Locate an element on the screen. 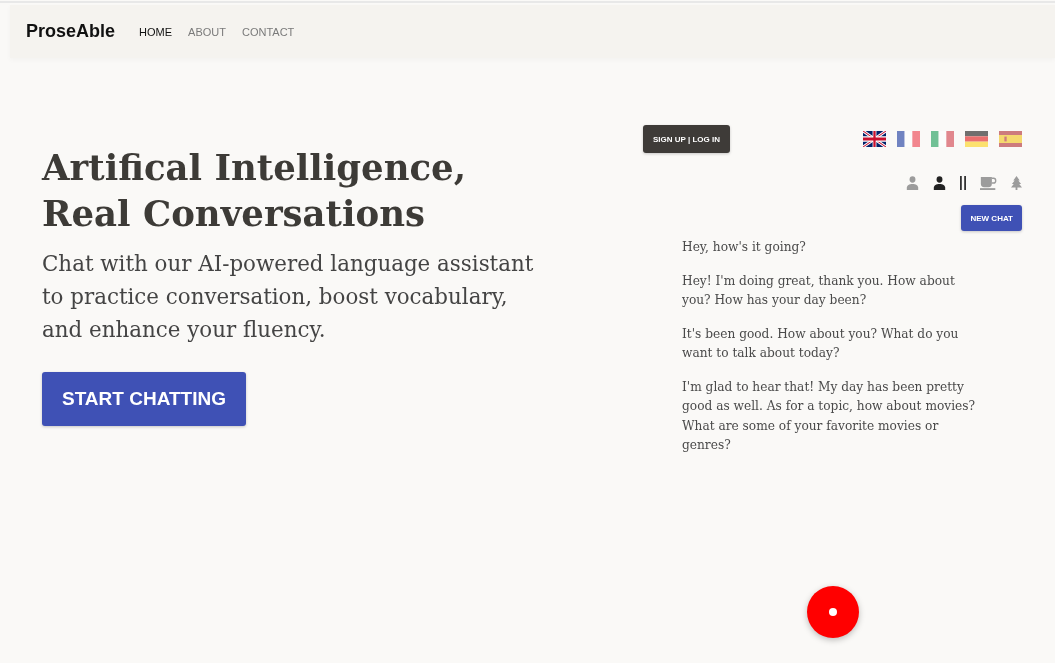  nav-link: HOME is located at coordinates (156, 31).